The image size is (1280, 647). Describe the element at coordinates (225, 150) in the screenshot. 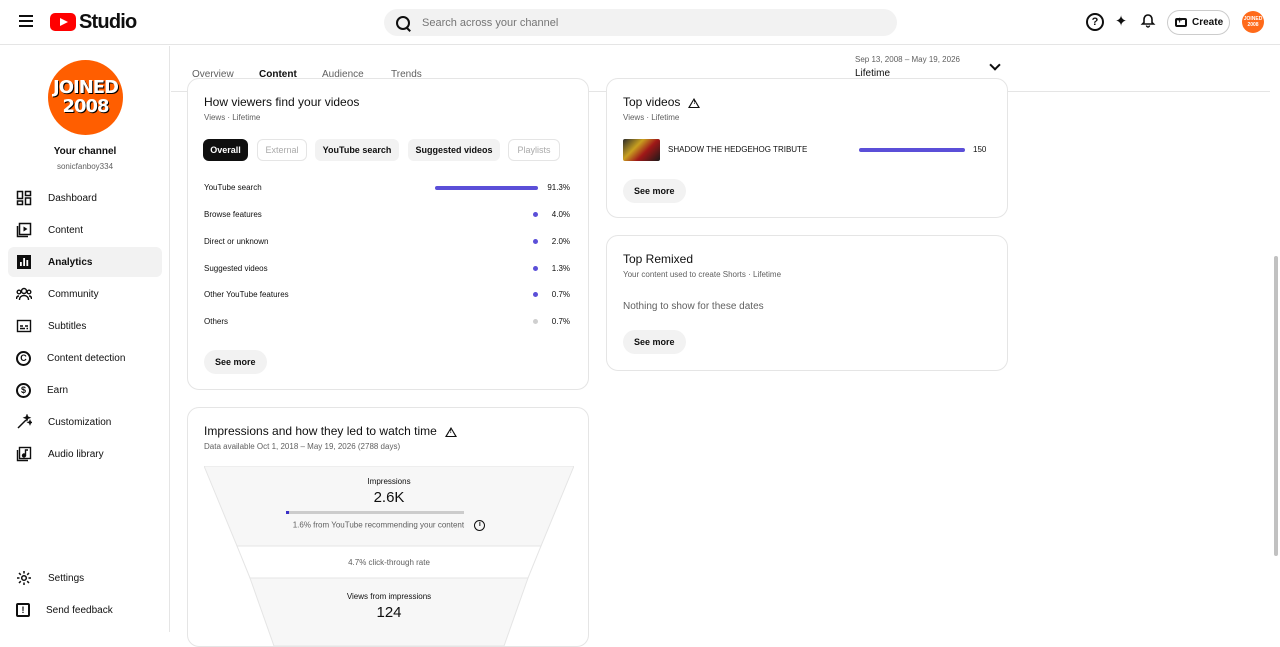

I see `chip-overall: Overall` at that location.